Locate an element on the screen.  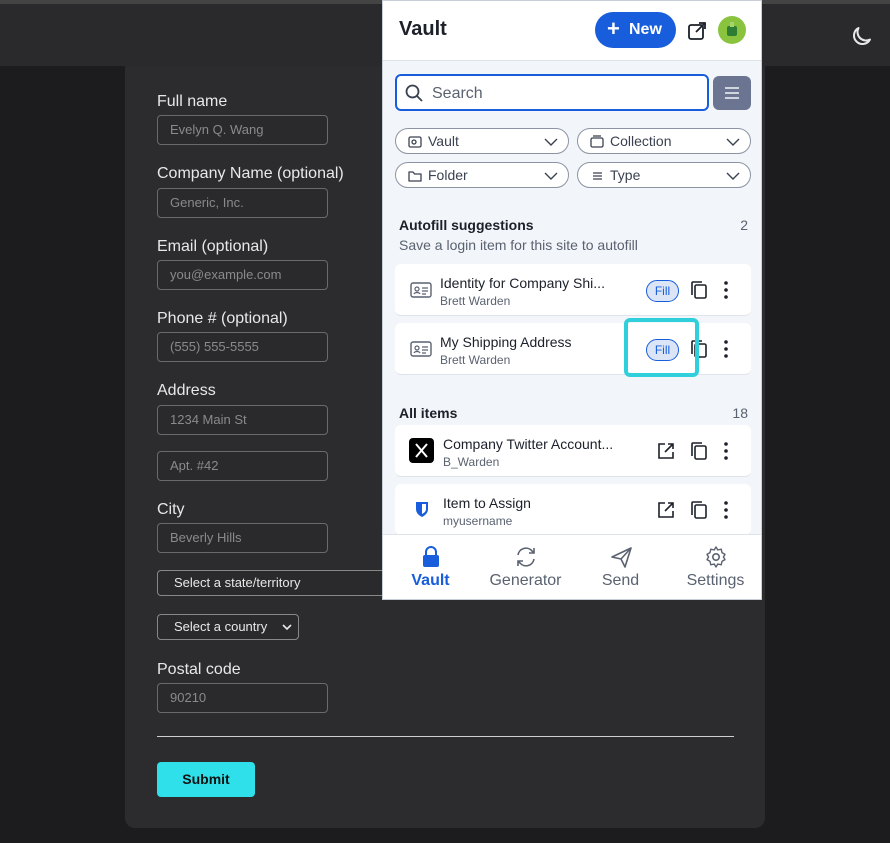
nav-settings-label: Settings is located at coordinates (715, 580).